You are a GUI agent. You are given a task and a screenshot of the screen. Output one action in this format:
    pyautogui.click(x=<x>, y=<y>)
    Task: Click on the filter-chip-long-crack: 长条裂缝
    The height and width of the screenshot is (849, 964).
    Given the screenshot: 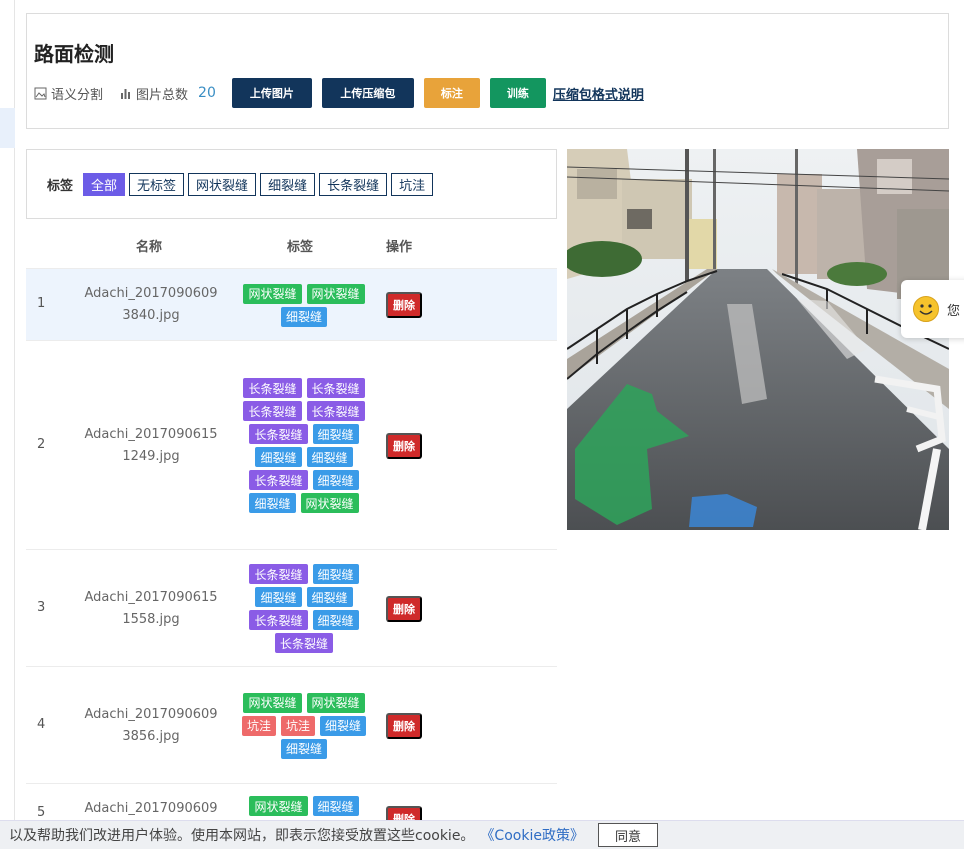 What is the action you would take?
    pyautogui.click(x=353, y=184)
    